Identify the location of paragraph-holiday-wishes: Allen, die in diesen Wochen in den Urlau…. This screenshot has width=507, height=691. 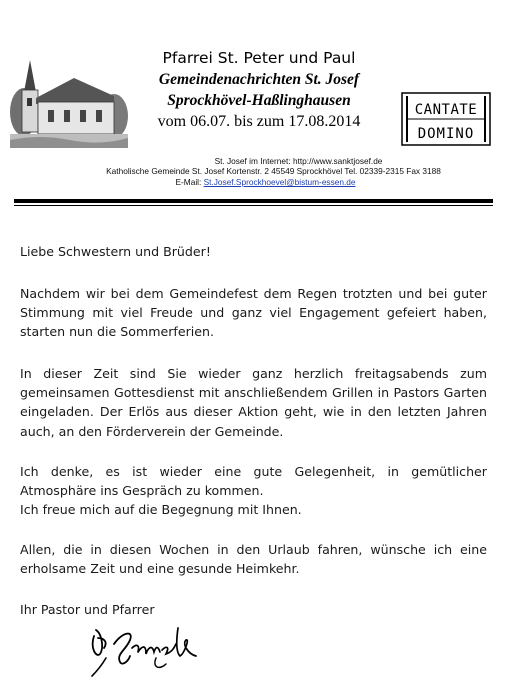
(253, 559).